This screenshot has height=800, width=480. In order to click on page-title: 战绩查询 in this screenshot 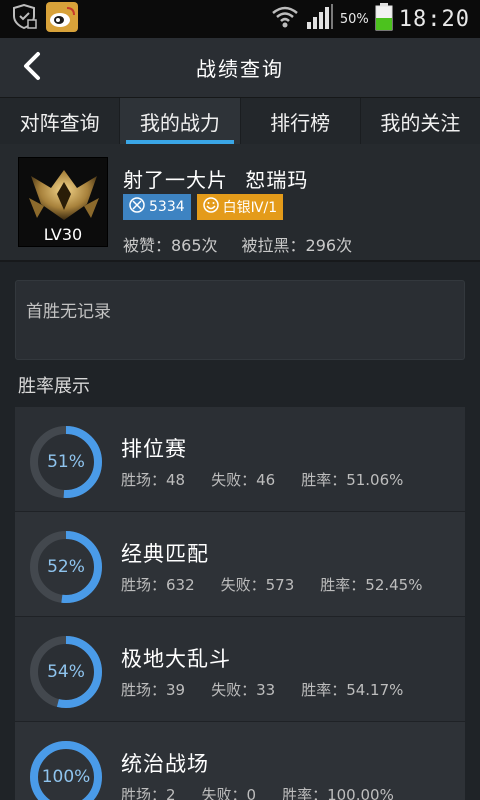, I will do `click(240, 69)`.